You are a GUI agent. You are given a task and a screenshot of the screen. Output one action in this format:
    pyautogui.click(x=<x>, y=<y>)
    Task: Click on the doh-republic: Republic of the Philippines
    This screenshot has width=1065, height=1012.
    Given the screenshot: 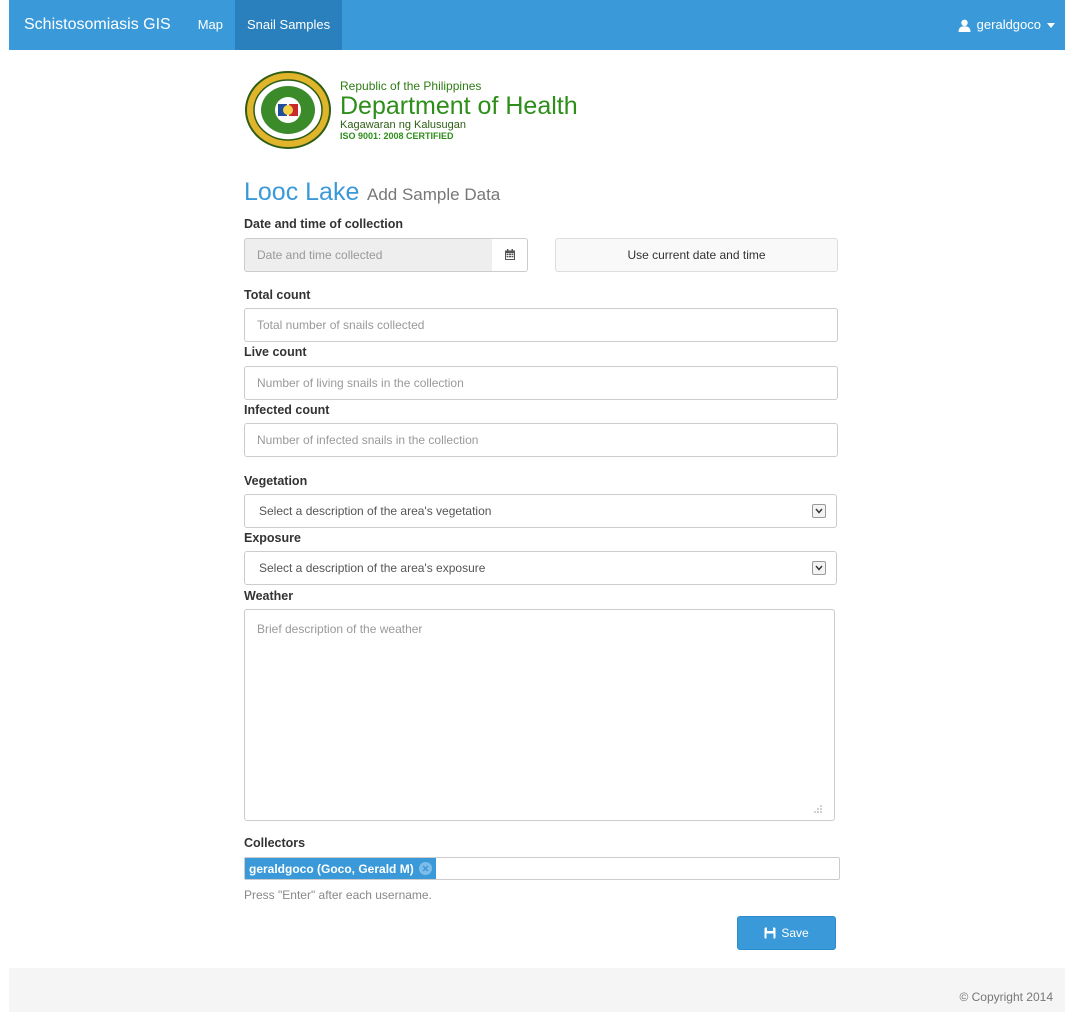 What is the action you would take?
    pyautogui.click(x=411, y=85)
    